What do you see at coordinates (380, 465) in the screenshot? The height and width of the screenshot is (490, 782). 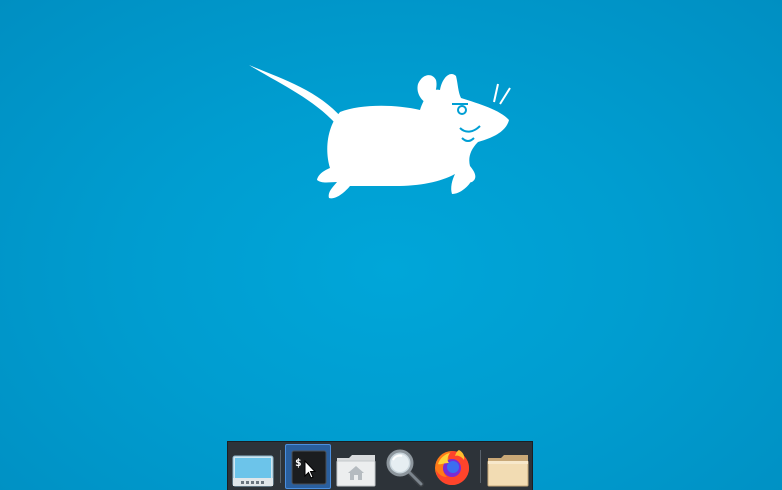 I see `dock-panel: $` at bounding box center [380, 465].